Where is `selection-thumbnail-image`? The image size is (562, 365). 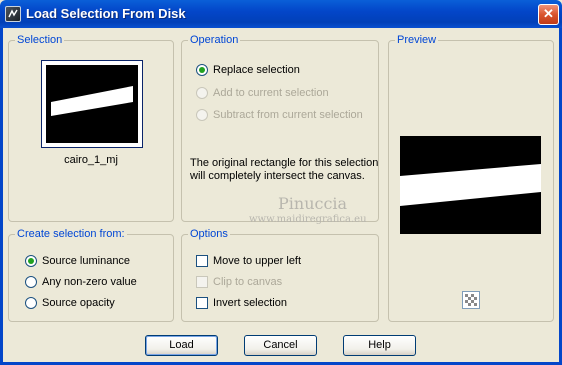
selection-thumbnail-image is located at coordinates (92, 104).